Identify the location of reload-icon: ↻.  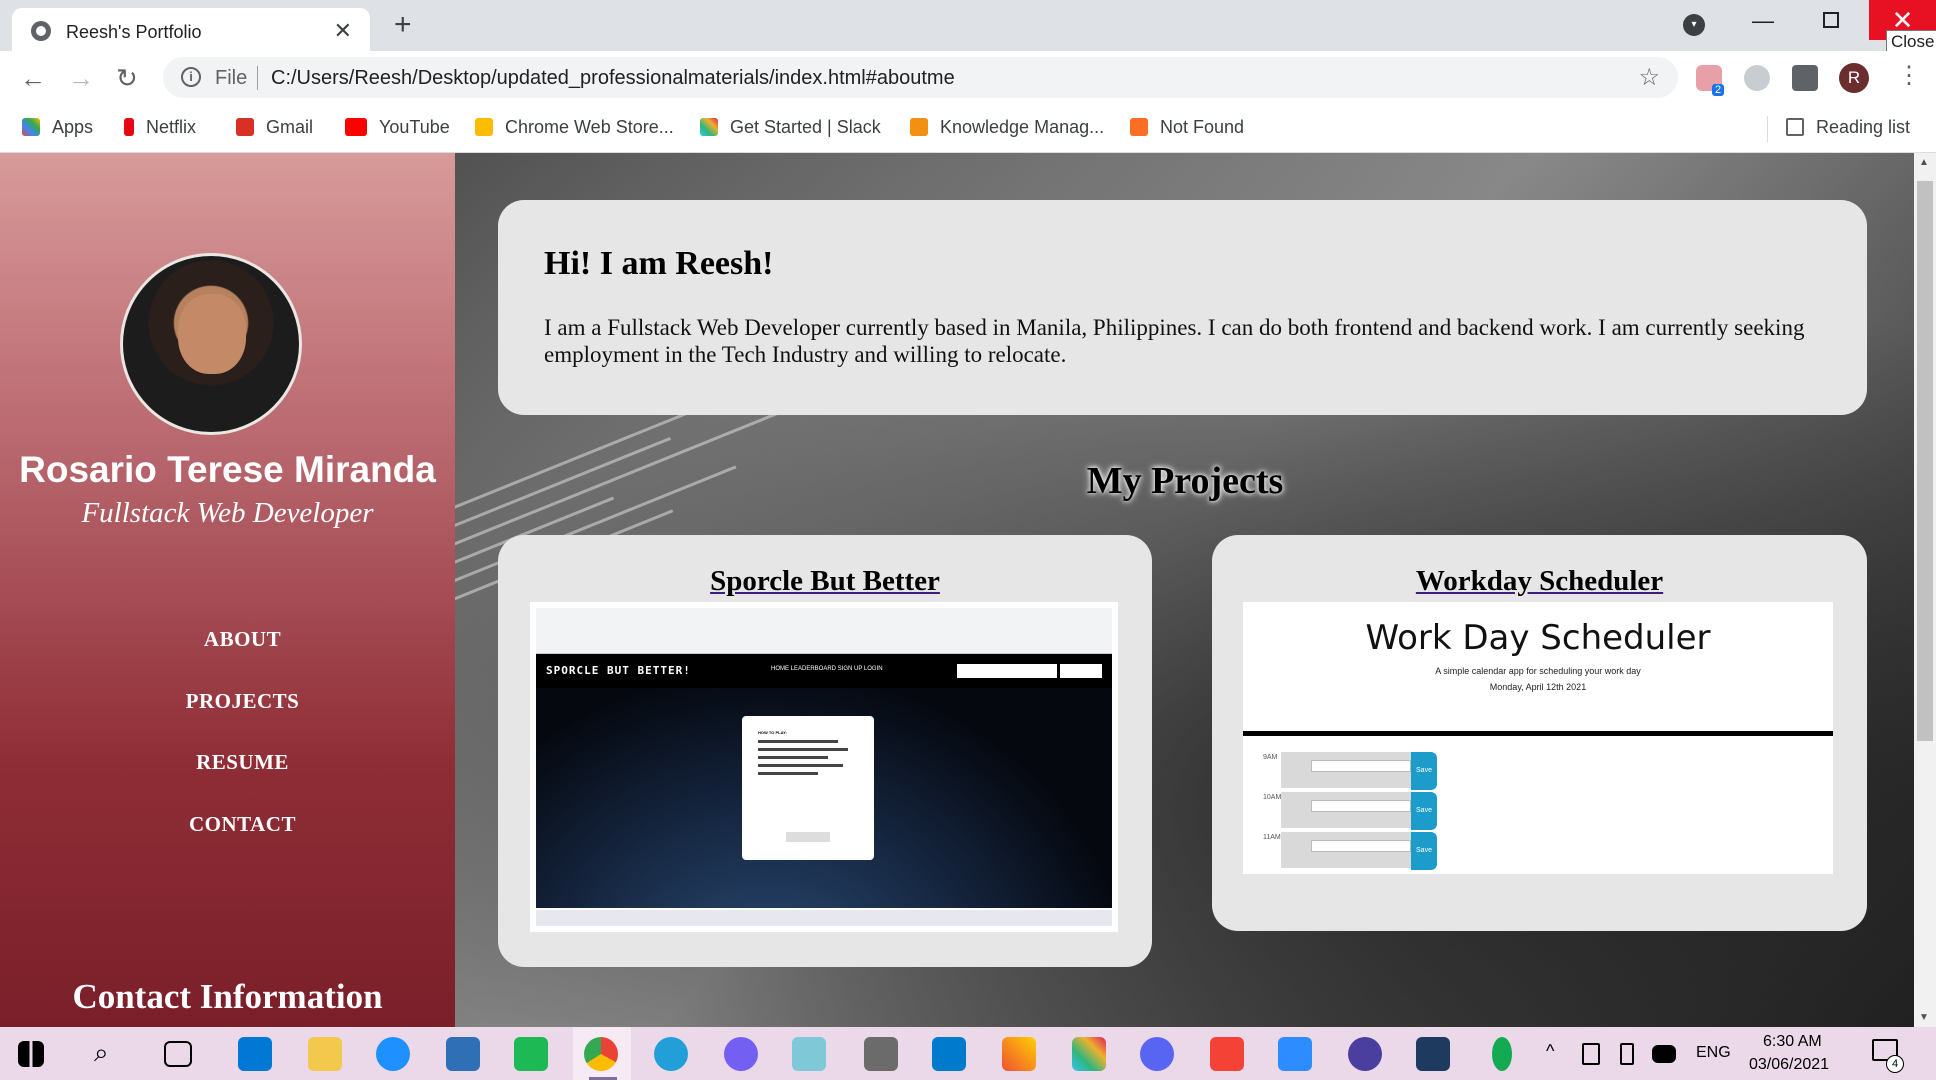
(127, 78).